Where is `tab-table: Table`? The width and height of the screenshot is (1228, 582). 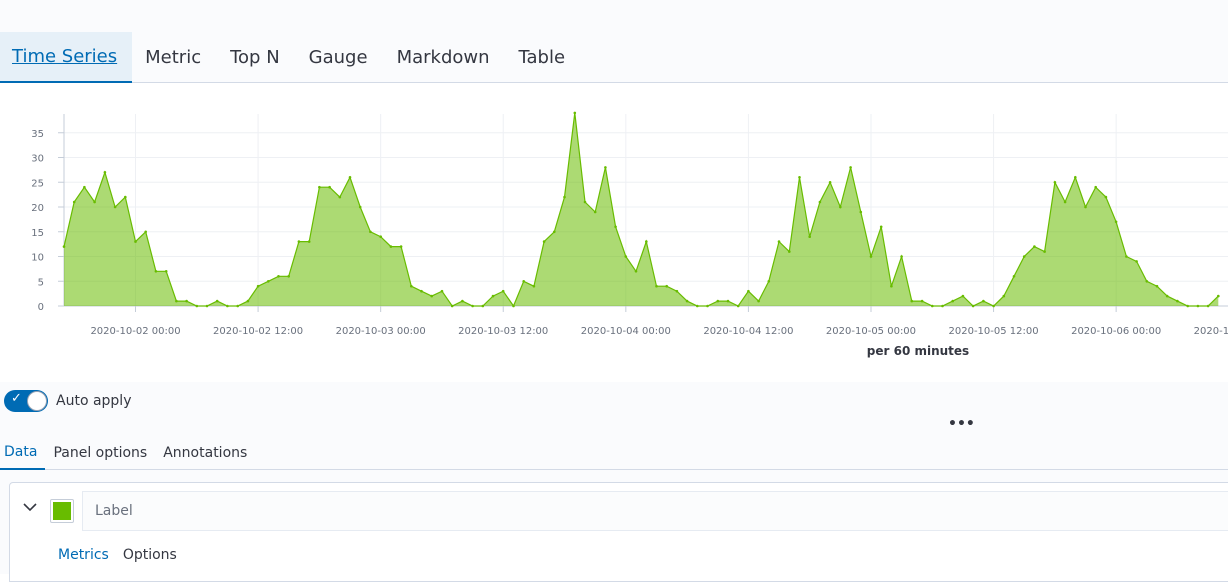
tab-table: Table is located at coordinates (544, 57).